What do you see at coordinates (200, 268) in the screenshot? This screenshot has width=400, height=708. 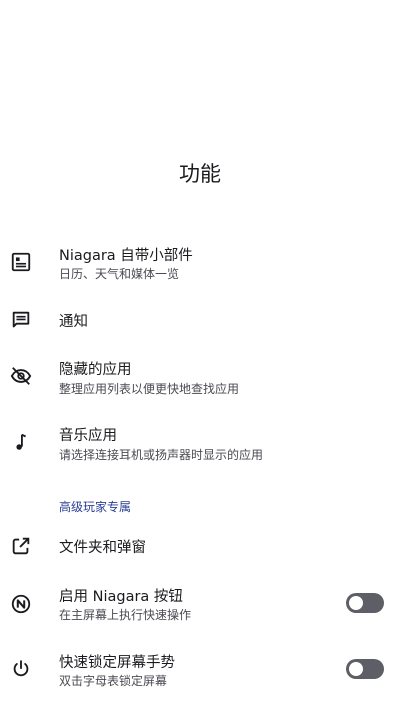 I see `widgets-setting: Niagara 自带小部件 日历、天气和媒体一览` at bounding box center [200, 268].